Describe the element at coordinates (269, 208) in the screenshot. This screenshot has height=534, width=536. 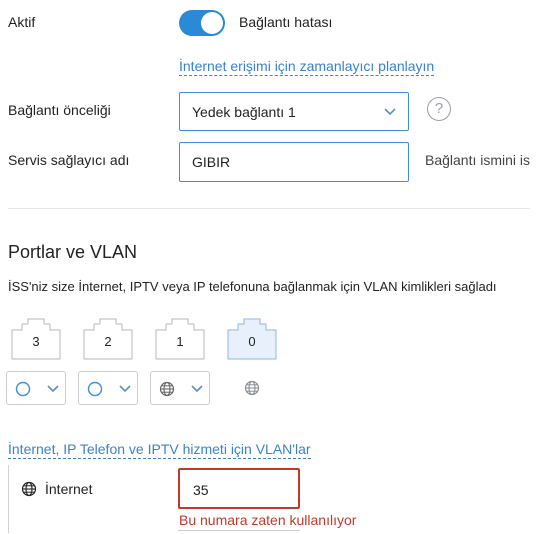
I see `section-divider` at that location.